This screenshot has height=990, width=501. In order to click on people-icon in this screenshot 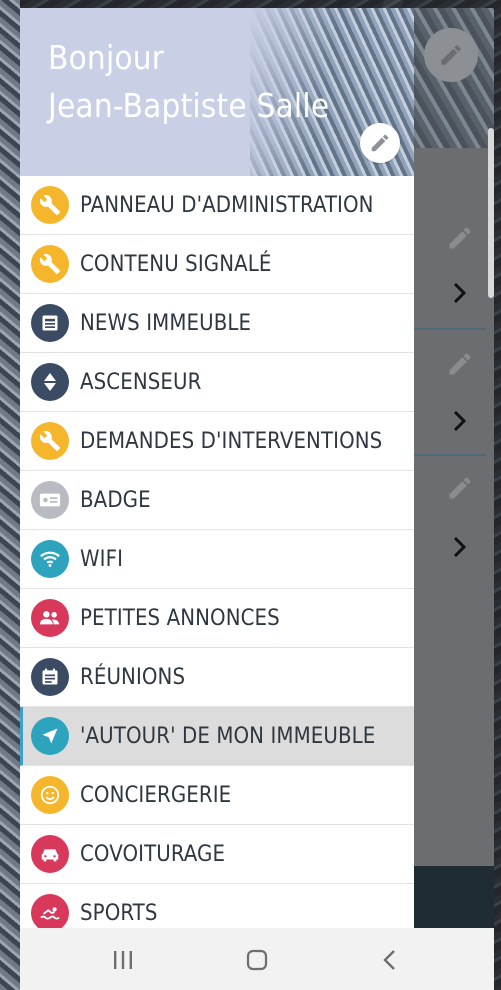, I will do `click(50, 618)`.